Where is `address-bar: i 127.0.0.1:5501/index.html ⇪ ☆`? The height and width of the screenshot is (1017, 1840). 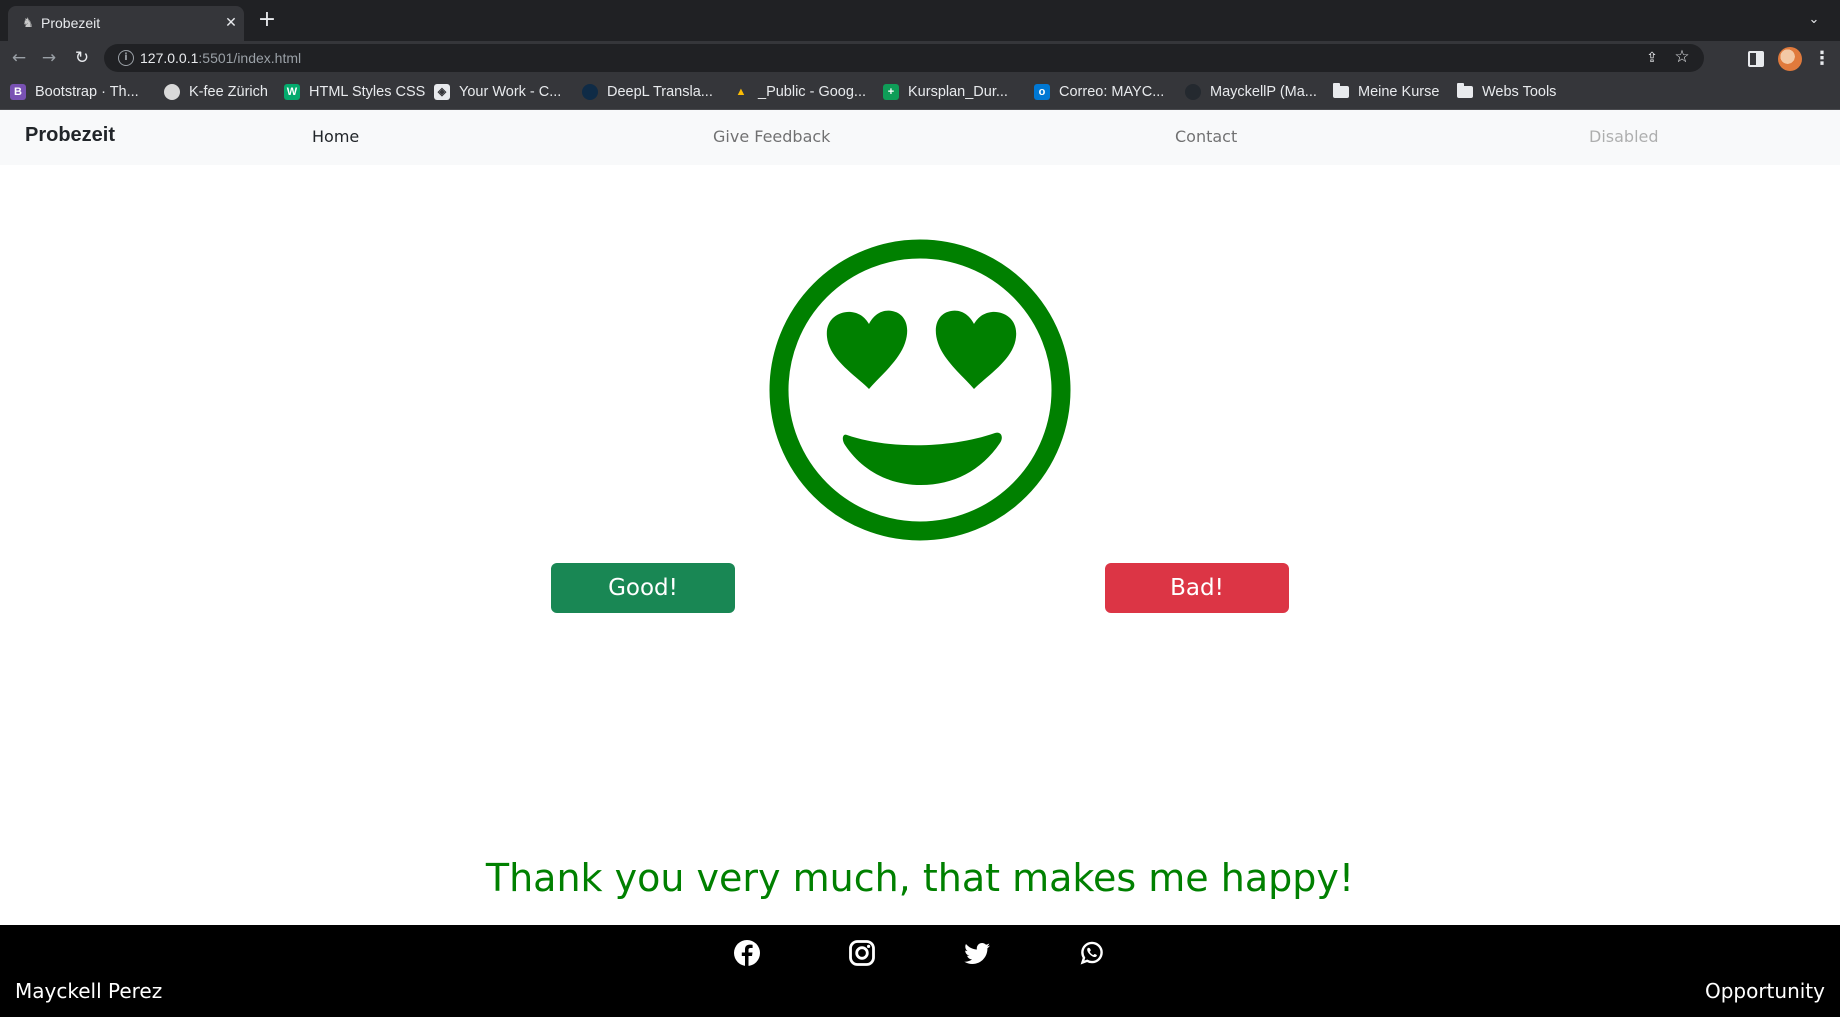
address-bar: i 127.0.0.1:5501/index.html ⇪ ☆ is located at coordinates (904, 58).